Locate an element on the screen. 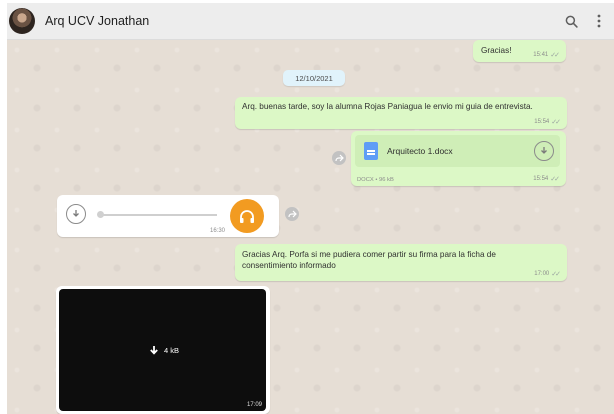  message-meta: 15:41 ✓✓ is located at coordinates (546, 55).